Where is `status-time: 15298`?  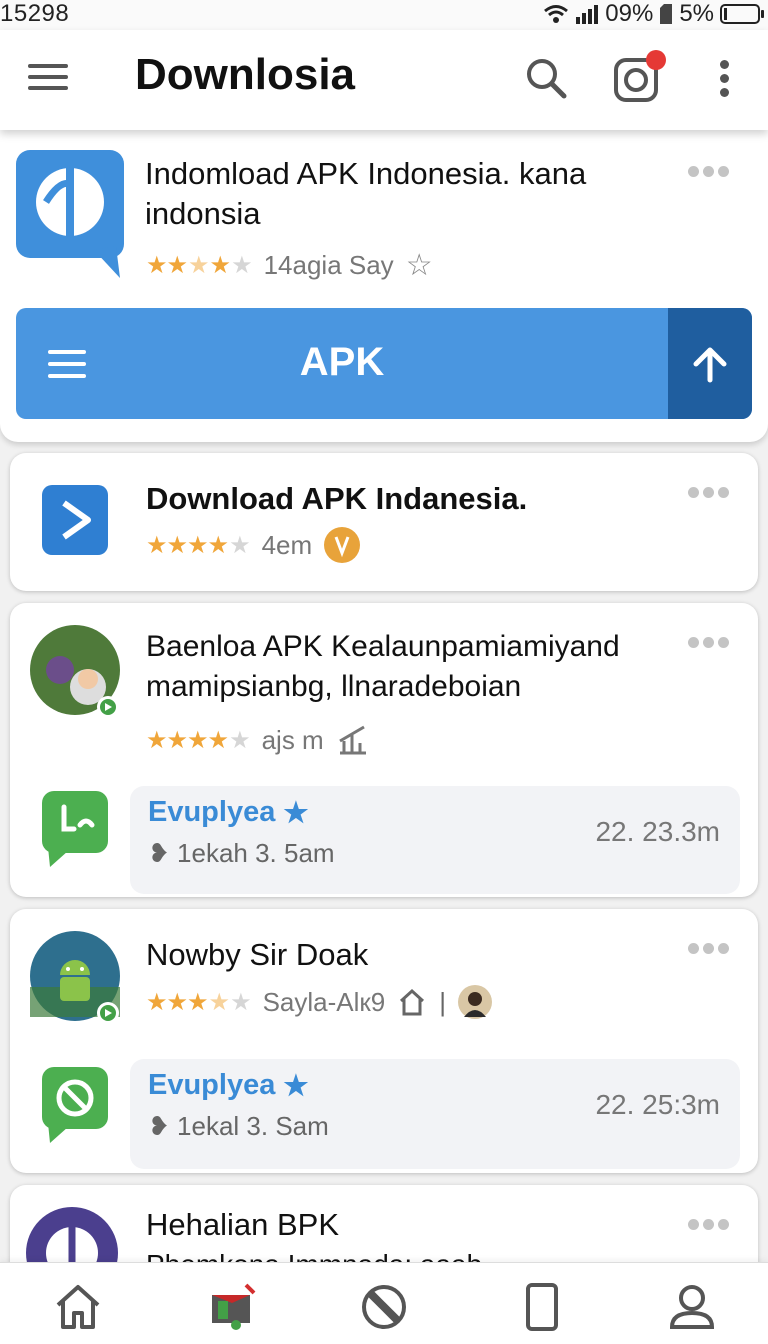
status-time: 15298 is located at coordinates (35, 13).